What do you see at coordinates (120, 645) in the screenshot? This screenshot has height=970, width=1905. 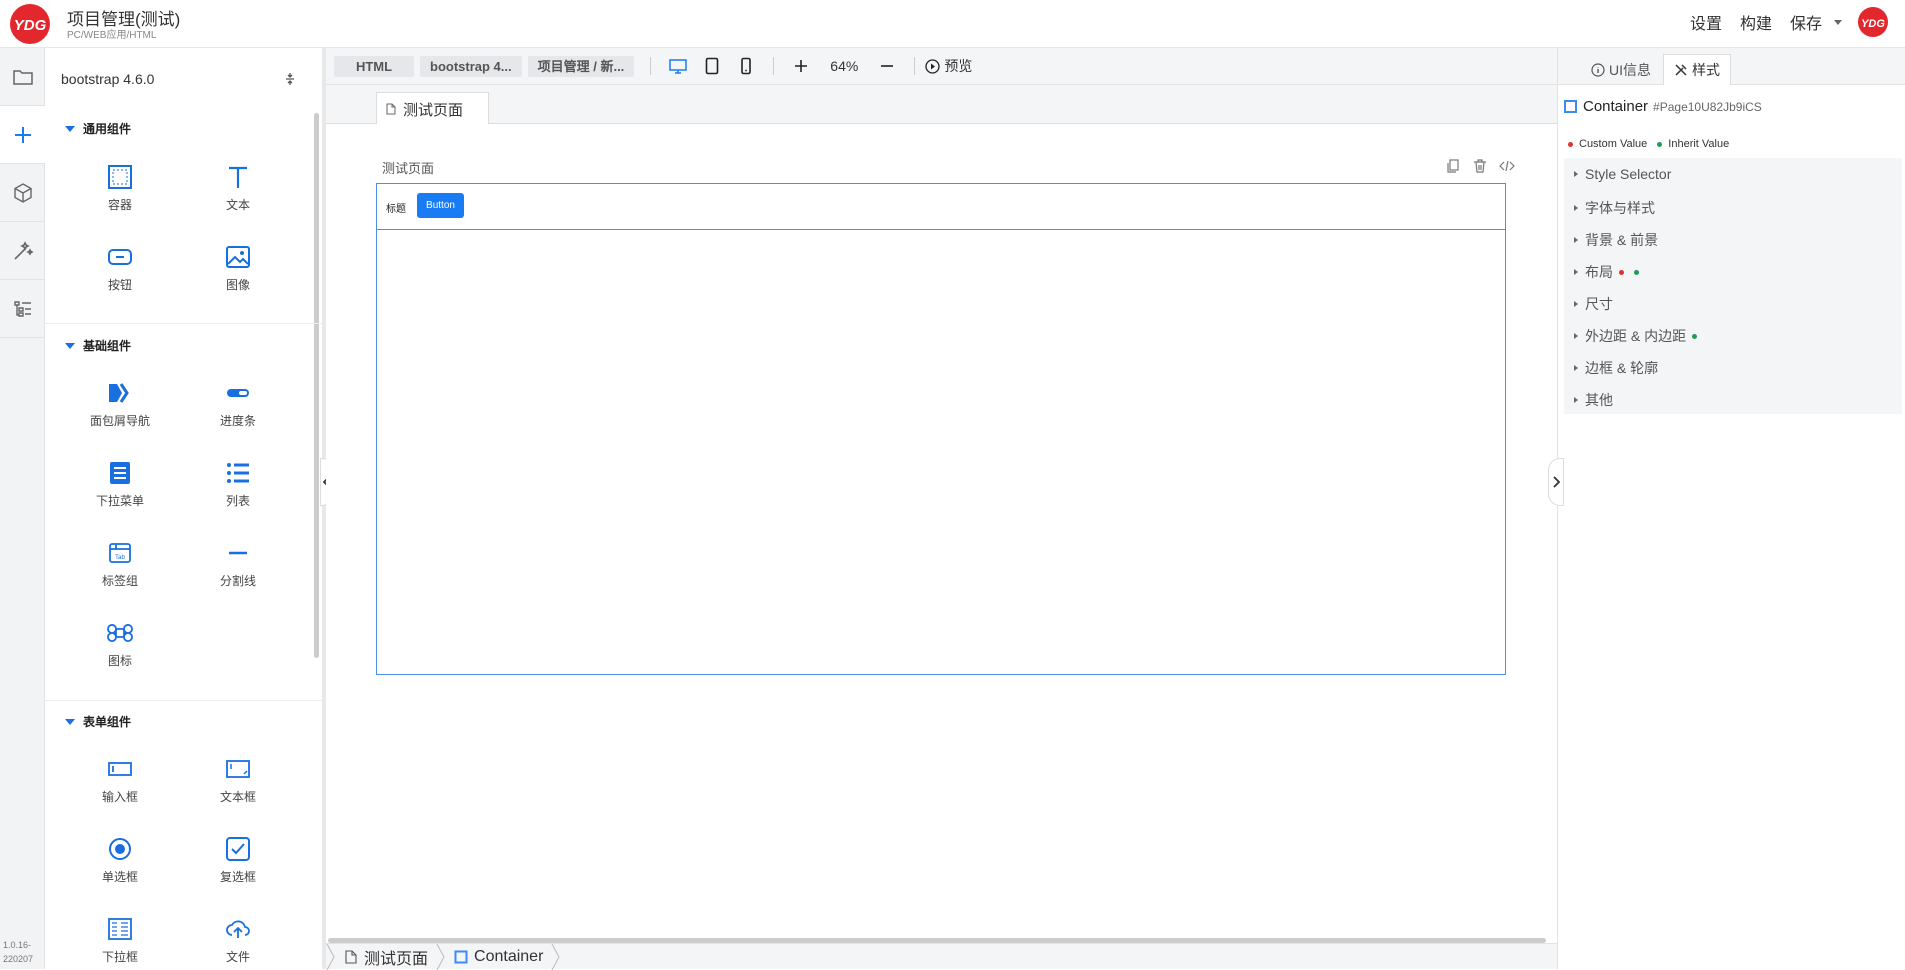 I see `component-icon: 图标` at bounding box center [120, 645].